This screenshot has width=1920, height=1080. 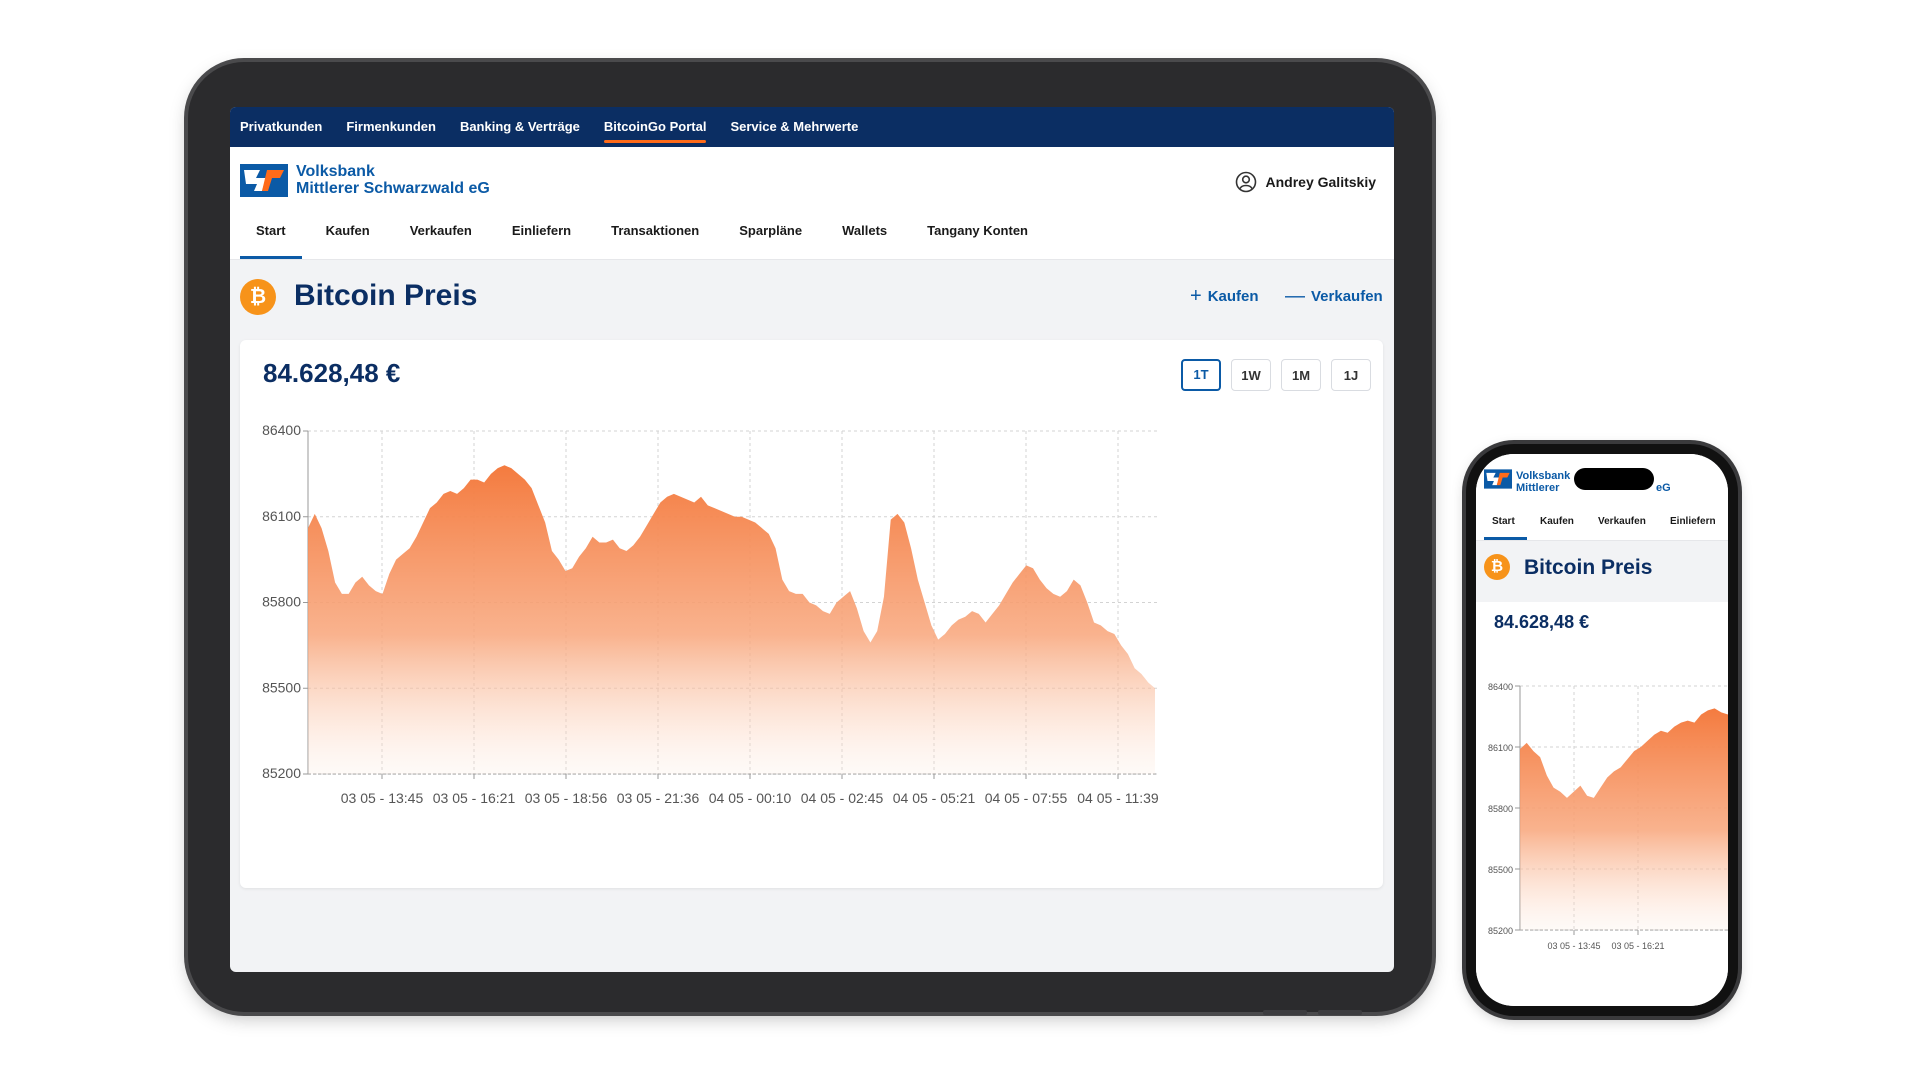 I want to click on phone-sub-navigation: Start Kaufen Verkaufen Einliefern, so click(x=1602, y=524).